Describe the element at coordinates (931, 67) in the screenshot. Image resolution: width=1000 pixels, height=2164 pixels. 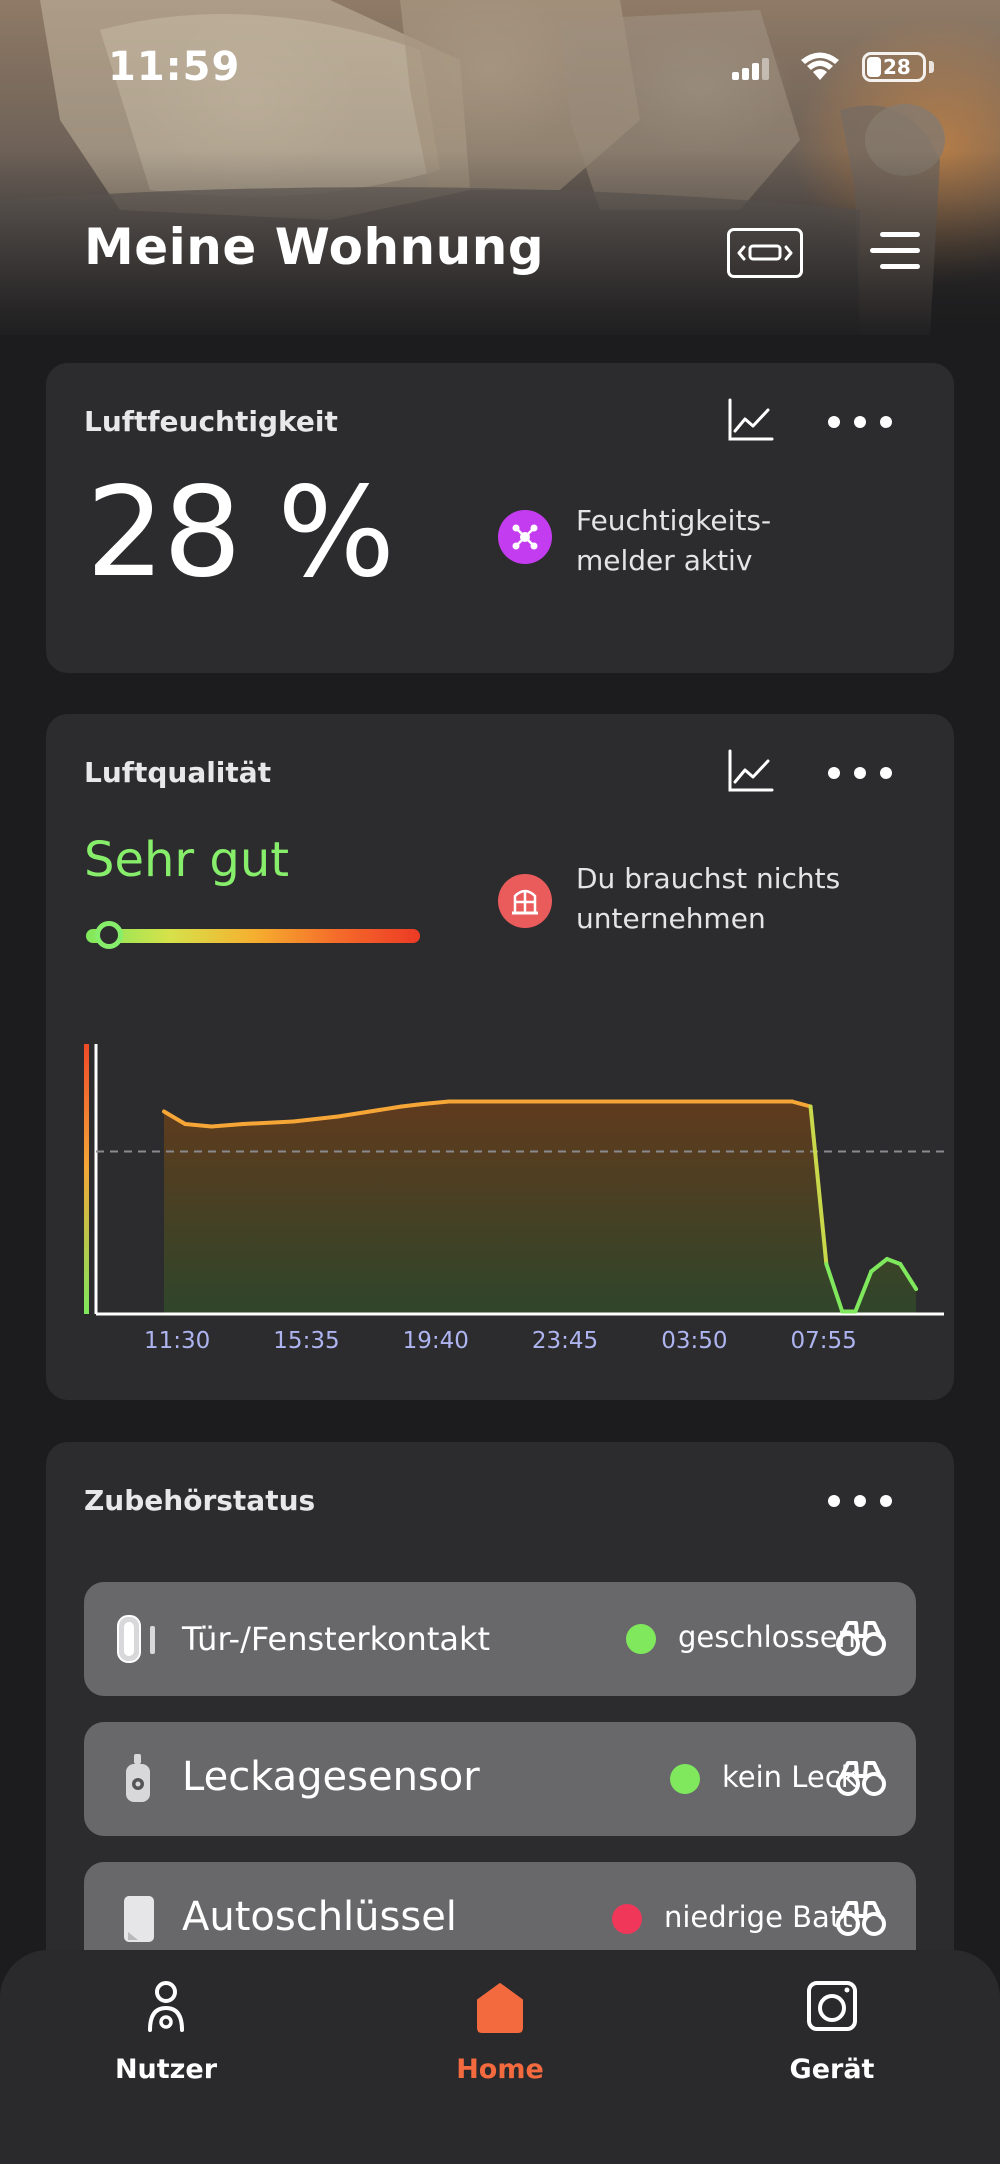
I see `battery-tip` at that location.